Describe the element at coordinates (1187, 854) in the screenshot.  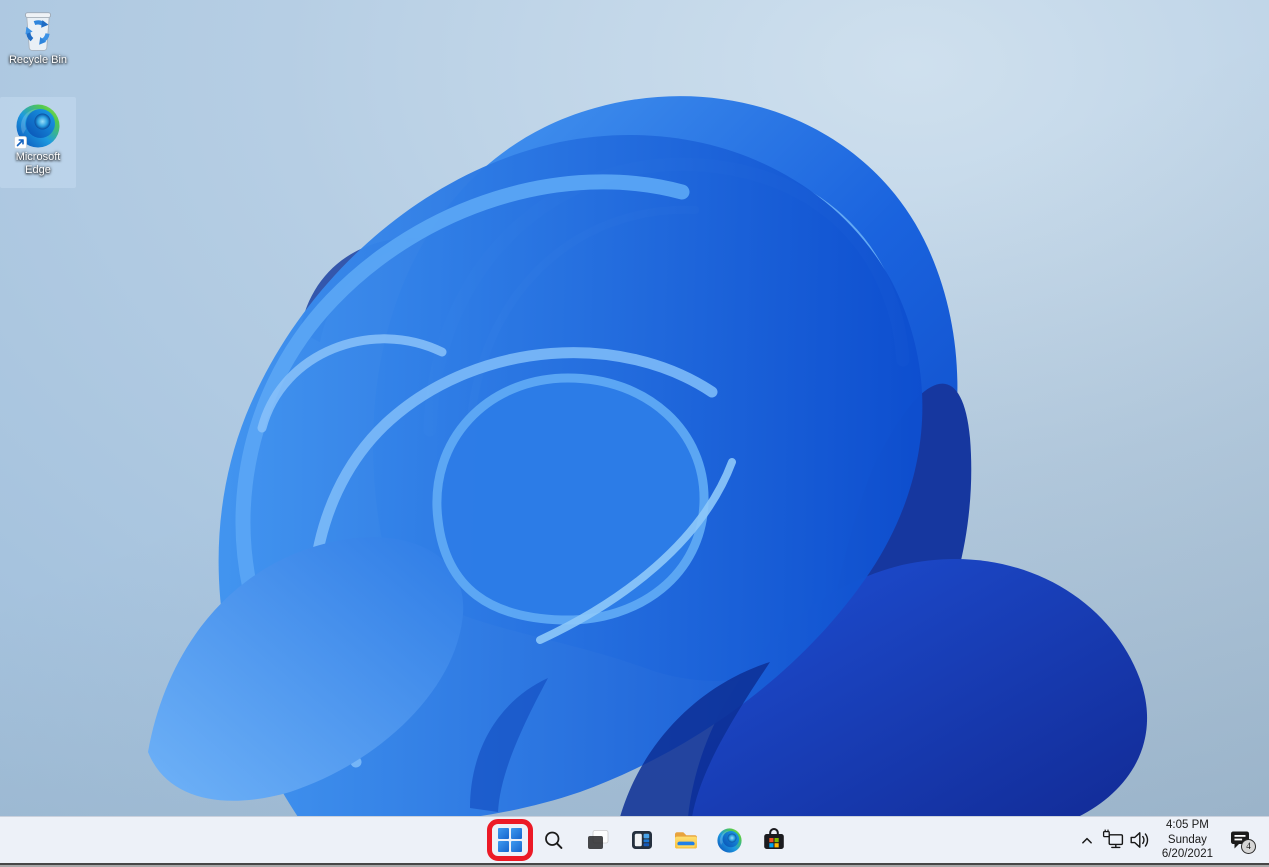
I see `clock-date: 6/20/2021` at that location.